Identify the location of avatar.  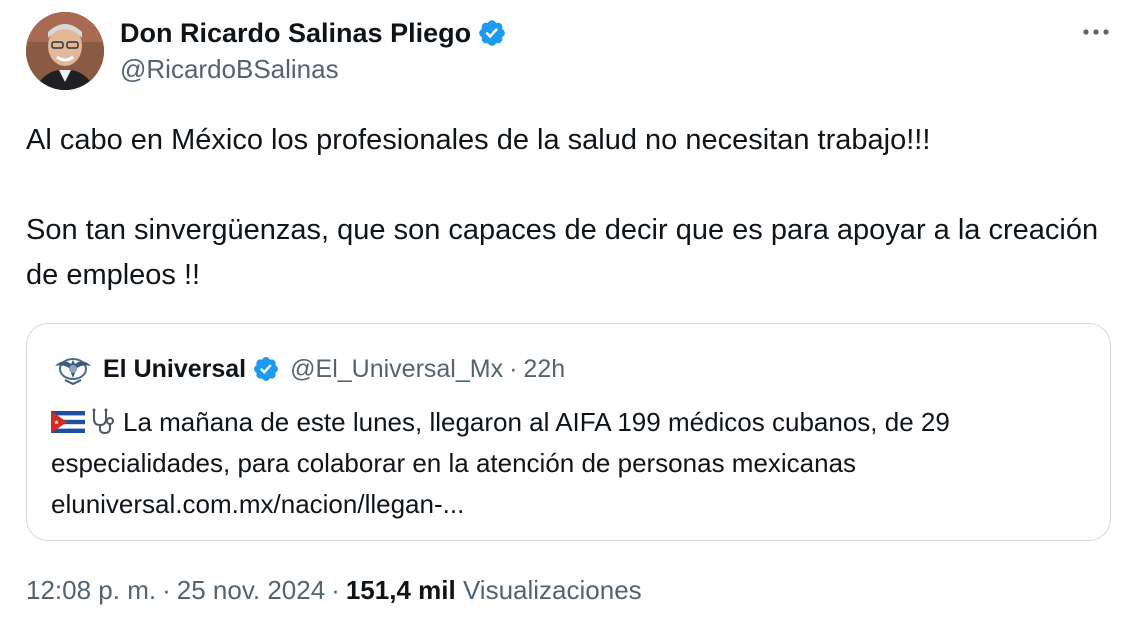
(65, 51).